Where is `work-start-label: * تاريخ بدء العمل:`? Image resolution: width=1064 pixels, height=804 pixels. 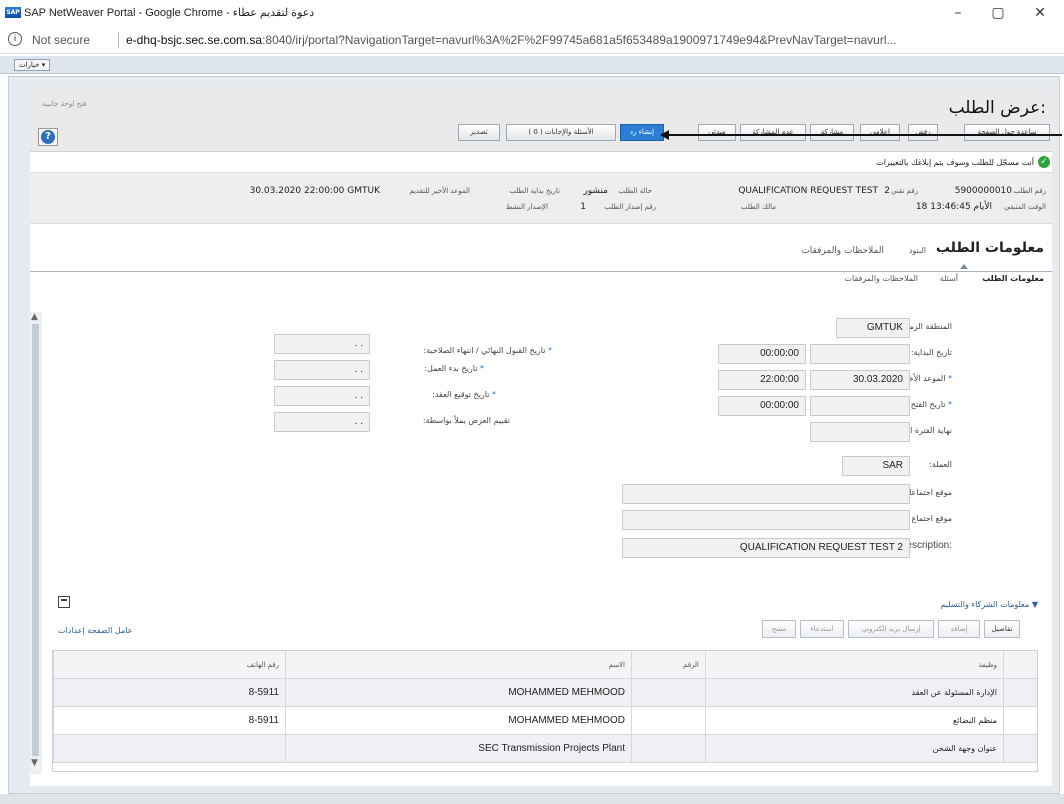
work-start-label: * تاريخ بدء العمل: is located at coordinates (454, 368).